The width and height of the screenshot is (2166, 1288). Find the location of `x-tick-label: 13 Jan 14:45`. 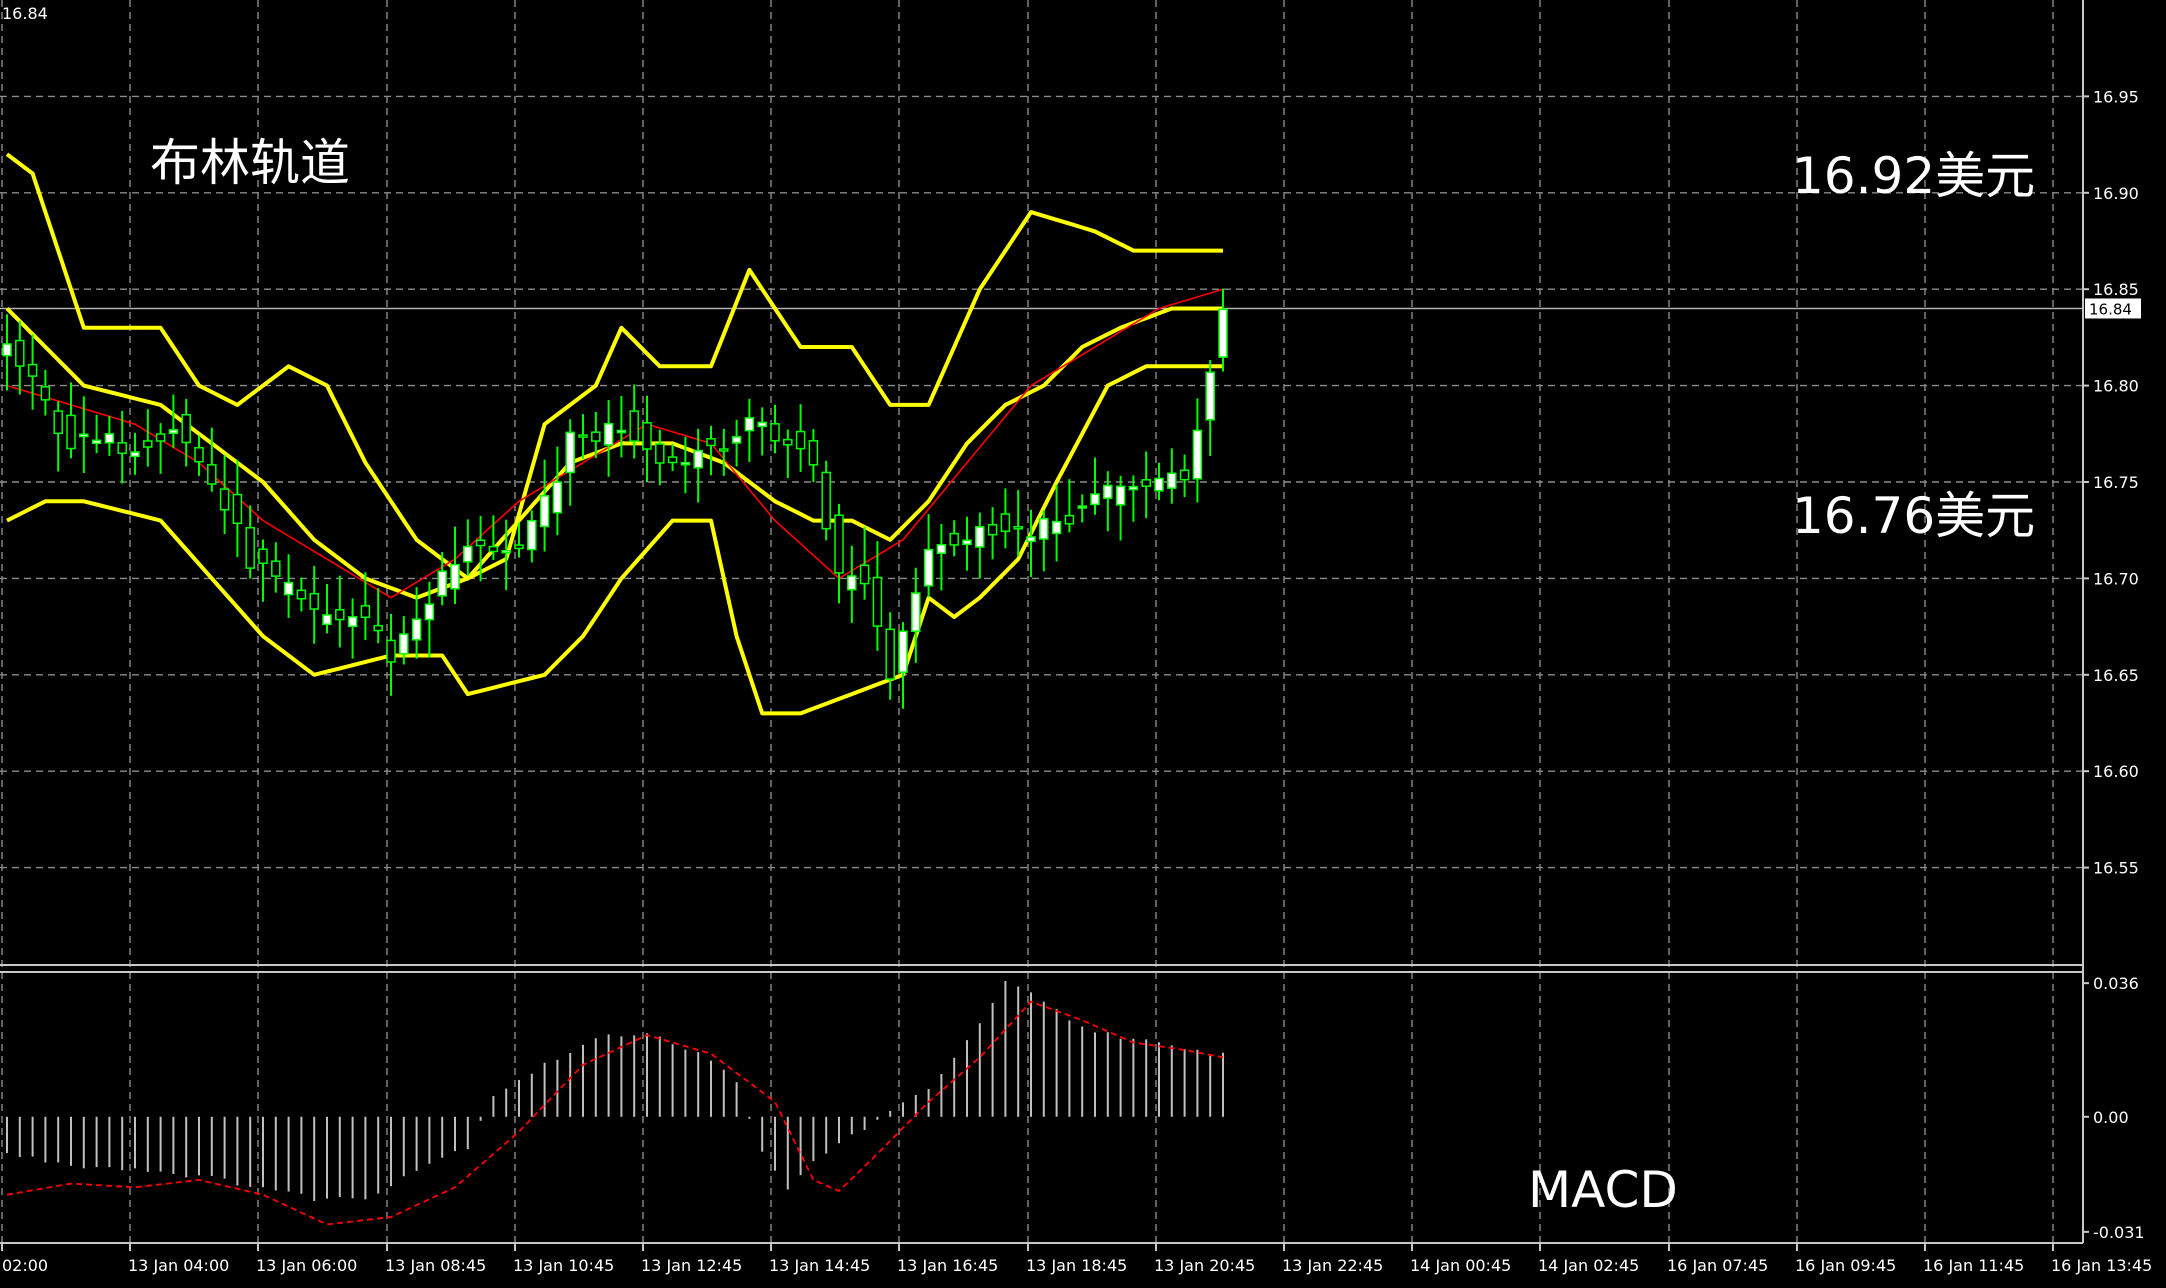

x-tick-label: 13 Jan 14:45 is located at coordinates (819, 1265).